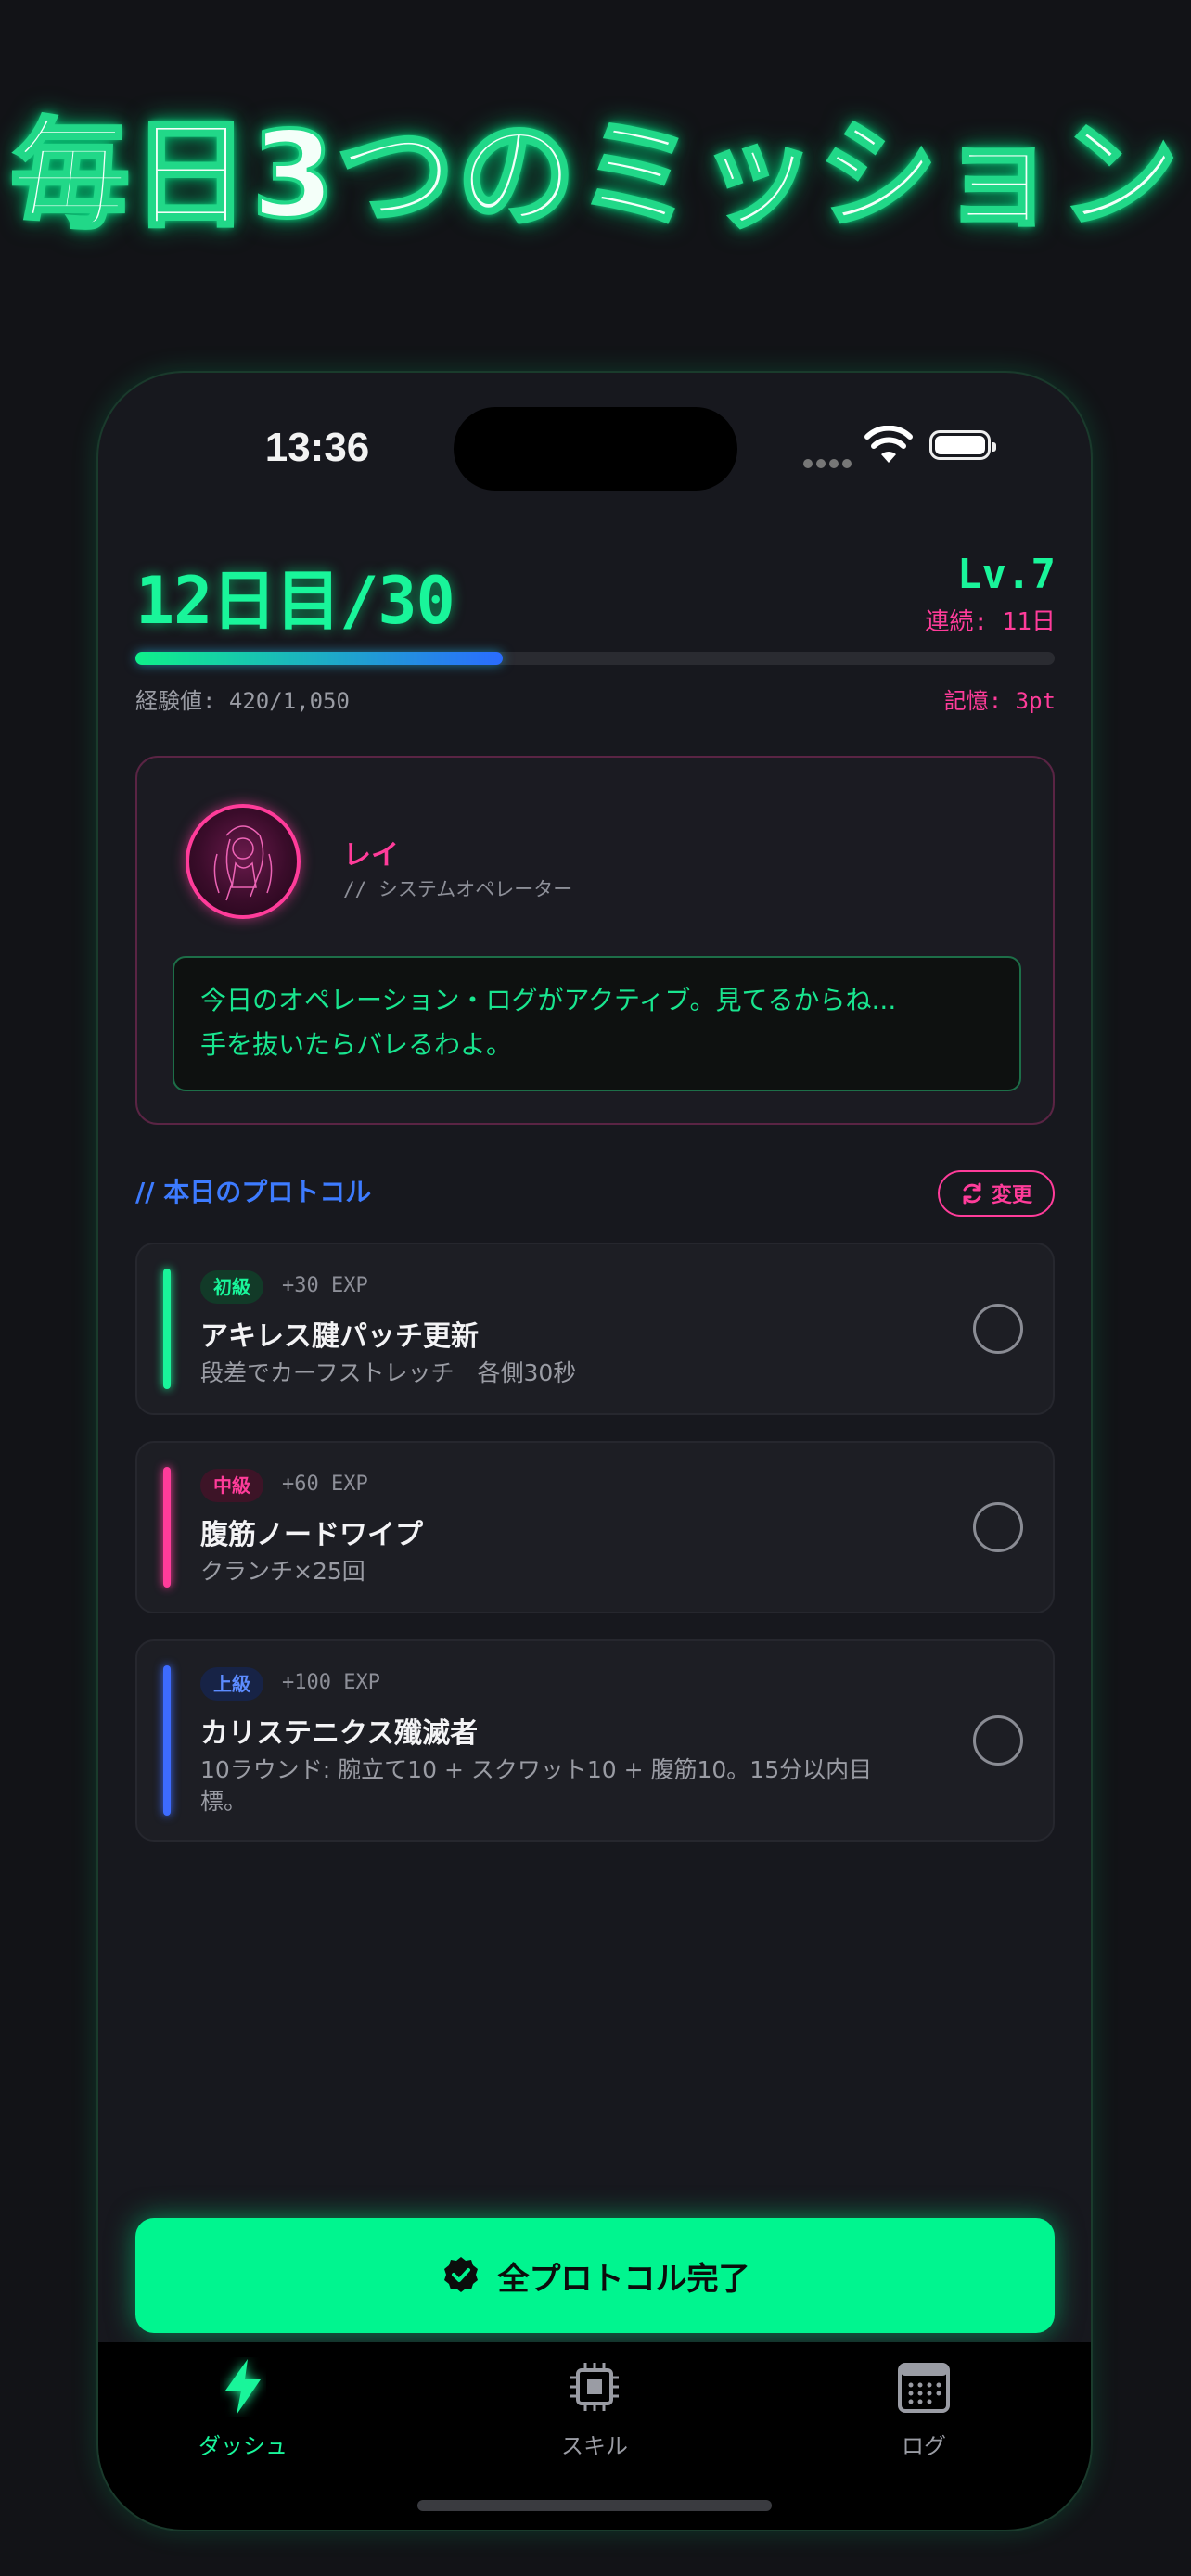 This screenshot has height=2576, width=1191. What do you see at coordinates (829, 463) in the screenshot?
I see `signal-icon` at bounding box center [829, 463].